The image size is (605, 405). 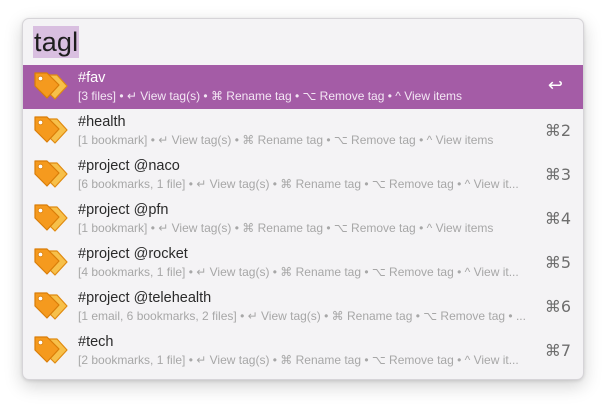 What do you see at coordinates (96, 342) in the screenshot?
I see `result-title: #tech` at bounding box center [96, 342].